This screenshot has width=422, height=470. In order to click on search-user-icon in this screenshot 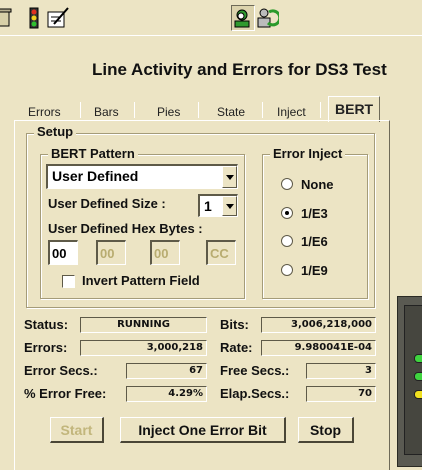, I will do `click(243, 18)`.